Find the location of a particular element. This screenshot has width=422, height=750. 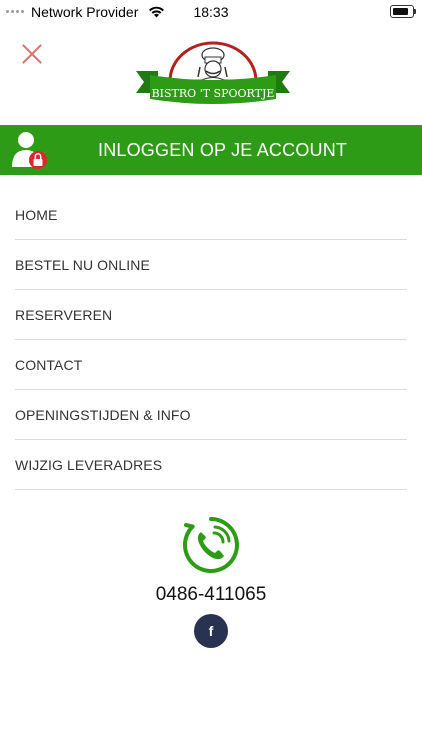

login-label: INLOGGEN OP JE ACCOUNT is located at coordinates (223, 150).